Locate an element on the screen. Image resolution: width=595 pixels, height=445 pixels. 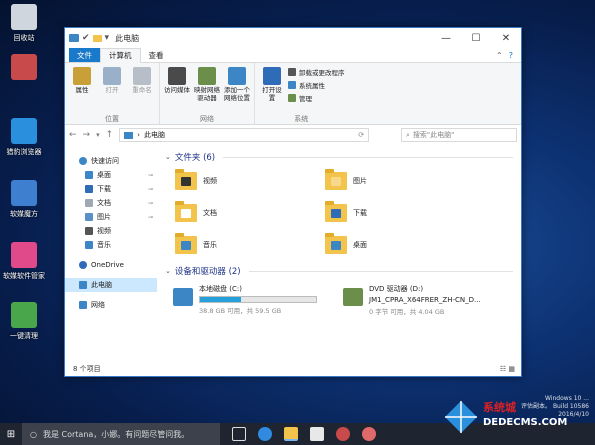
ribbon-command-button: 属性 is located at coordinates (82, 89).